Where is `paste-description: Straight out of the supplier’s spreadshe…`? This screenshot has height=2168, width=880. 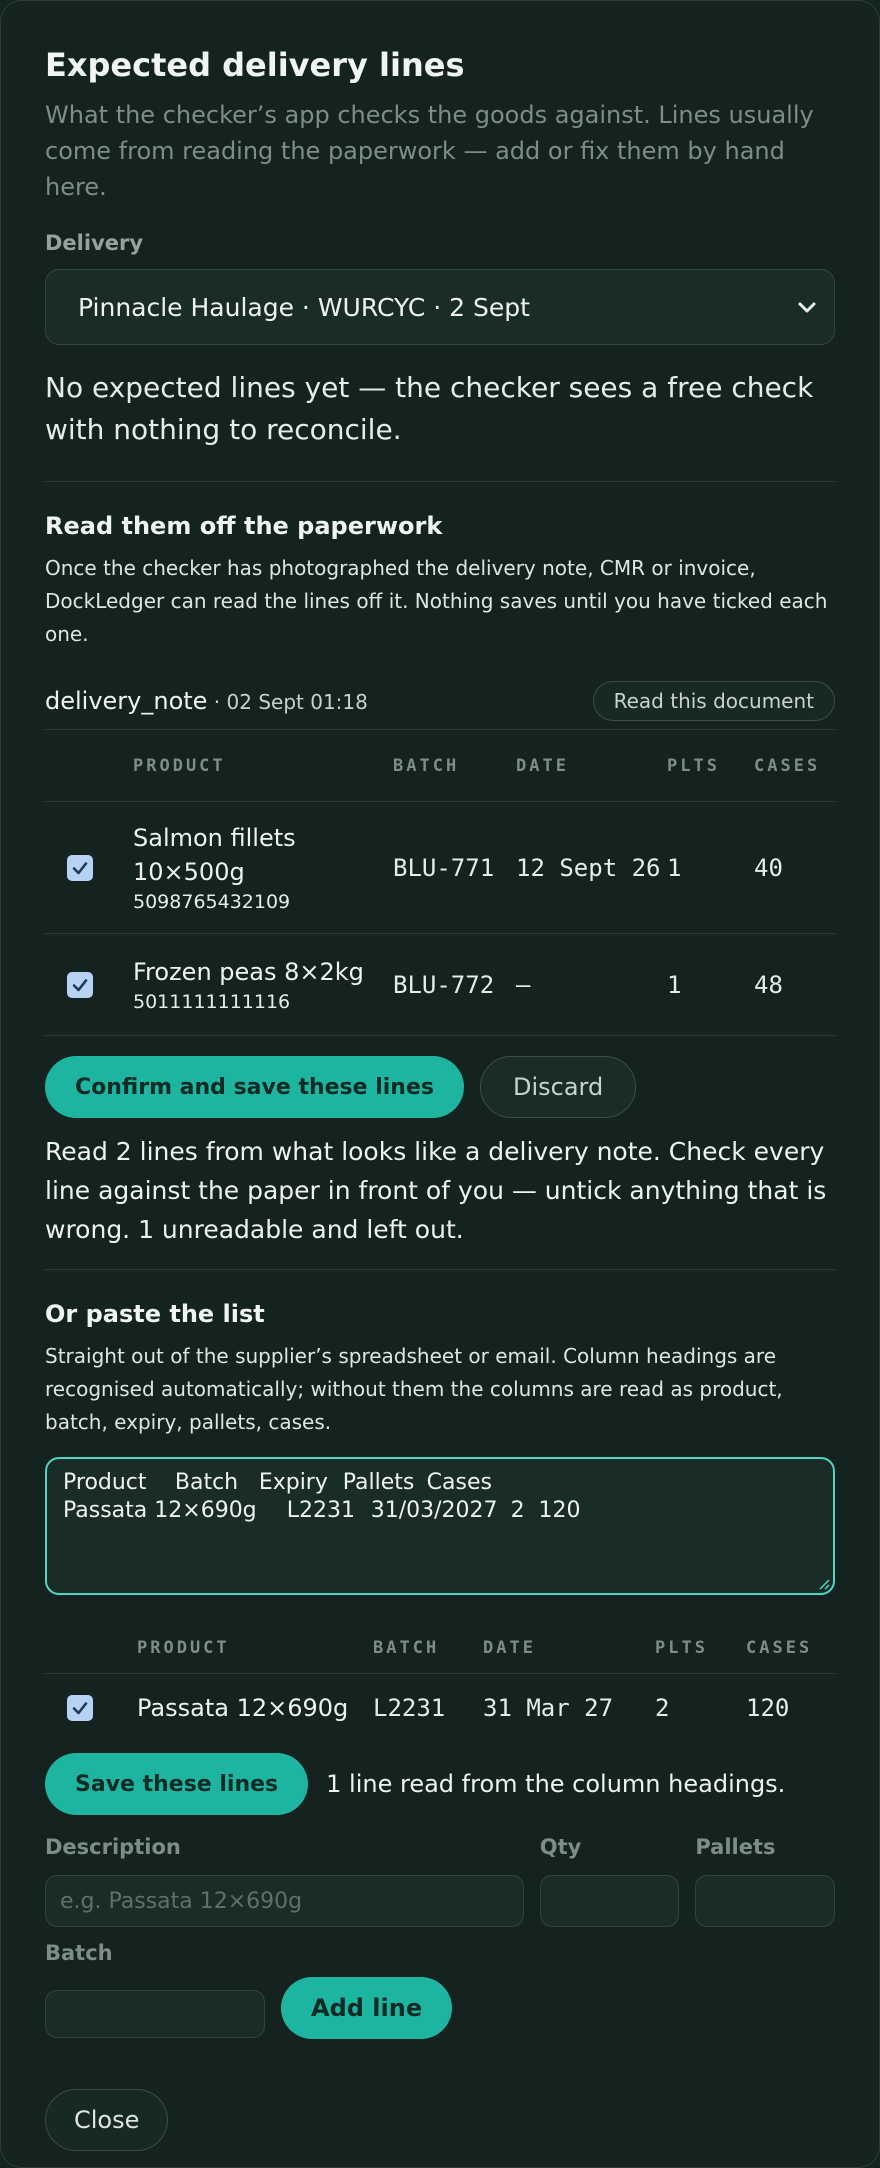 paste-description: Straight out of the supplier’s spreadshe… is located at coordinates (414, 1389).